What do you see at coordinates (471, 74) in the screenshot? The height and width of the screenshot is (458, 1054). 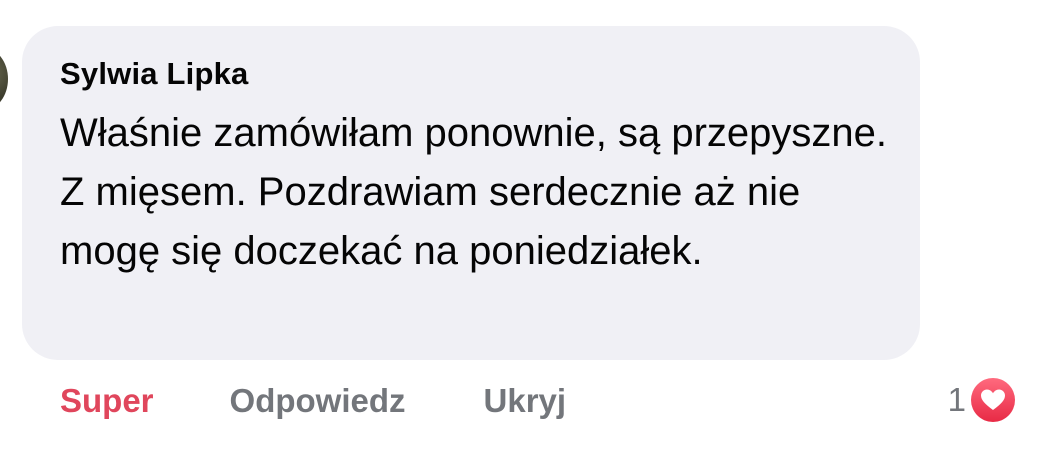 I see `comment-author: Sylwia Lipka` at bounding box center [471, 74].